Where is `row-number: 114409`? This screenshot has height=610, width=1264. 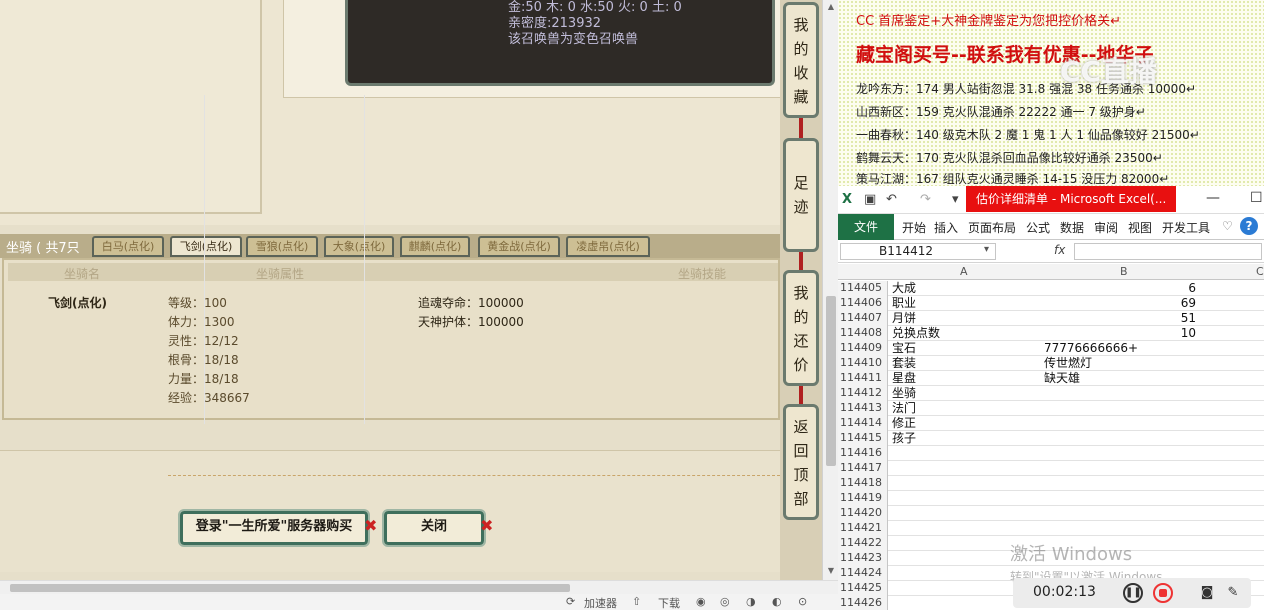
row-number: 114409 is located at coordinates (863, 348).